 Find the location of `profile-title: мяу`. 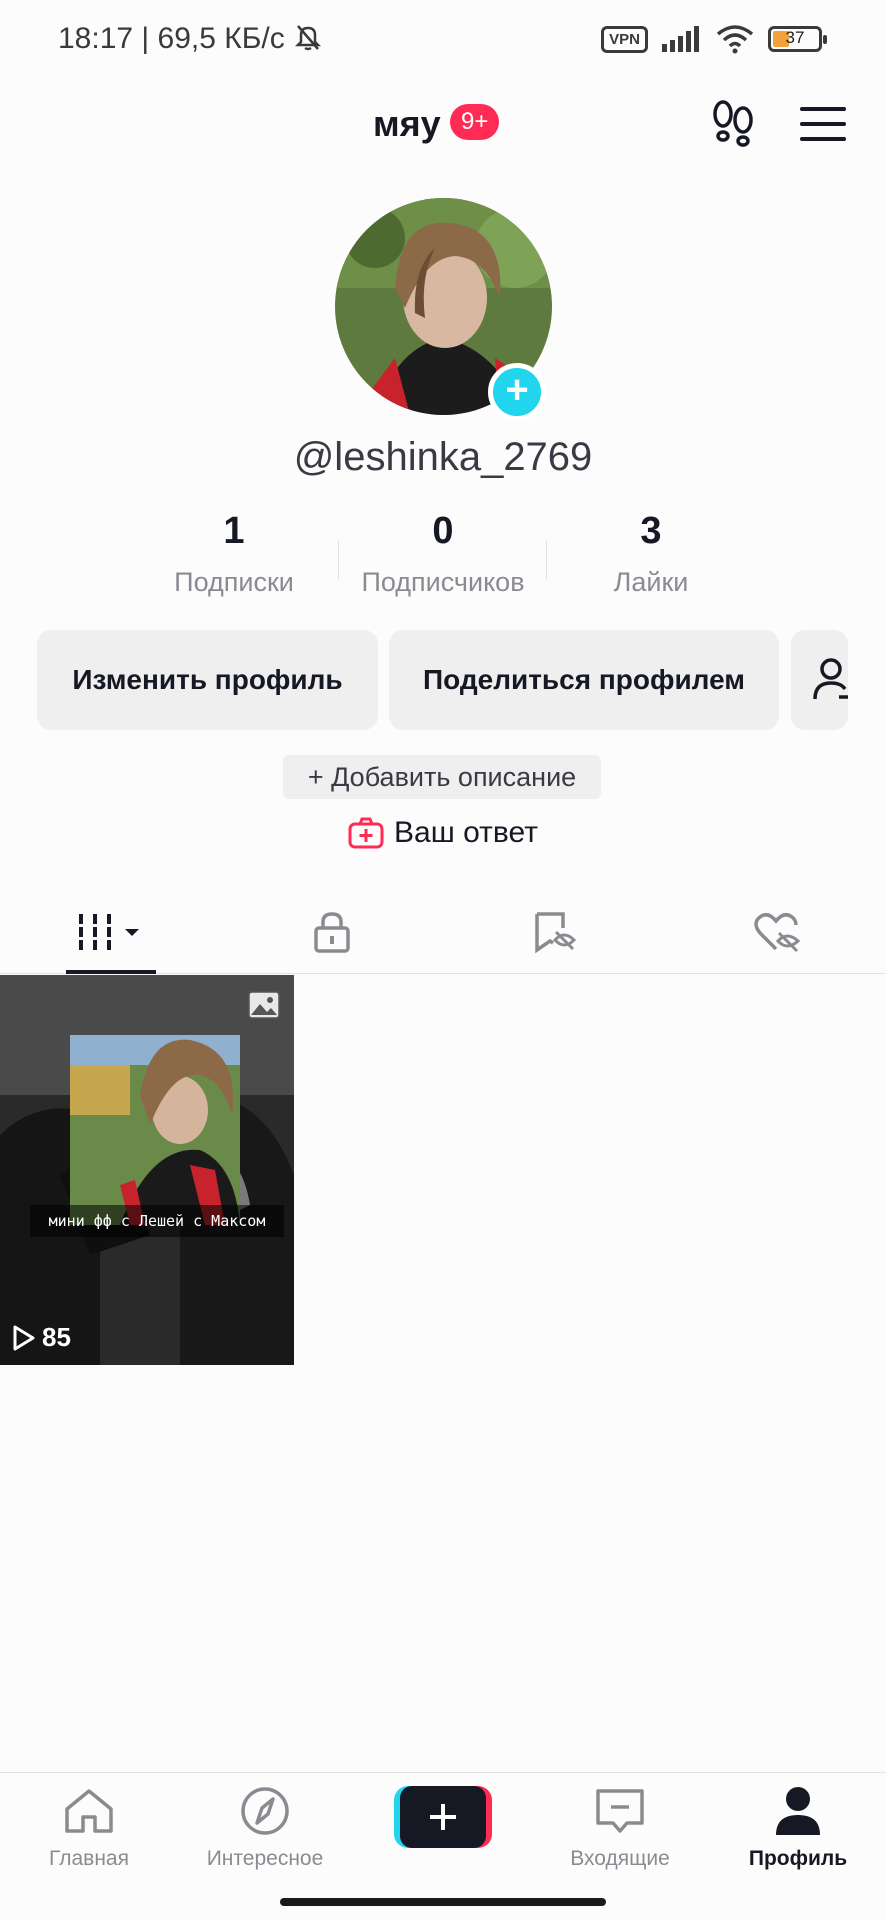

profile-title: мяу is located at coordinates (407, 124).